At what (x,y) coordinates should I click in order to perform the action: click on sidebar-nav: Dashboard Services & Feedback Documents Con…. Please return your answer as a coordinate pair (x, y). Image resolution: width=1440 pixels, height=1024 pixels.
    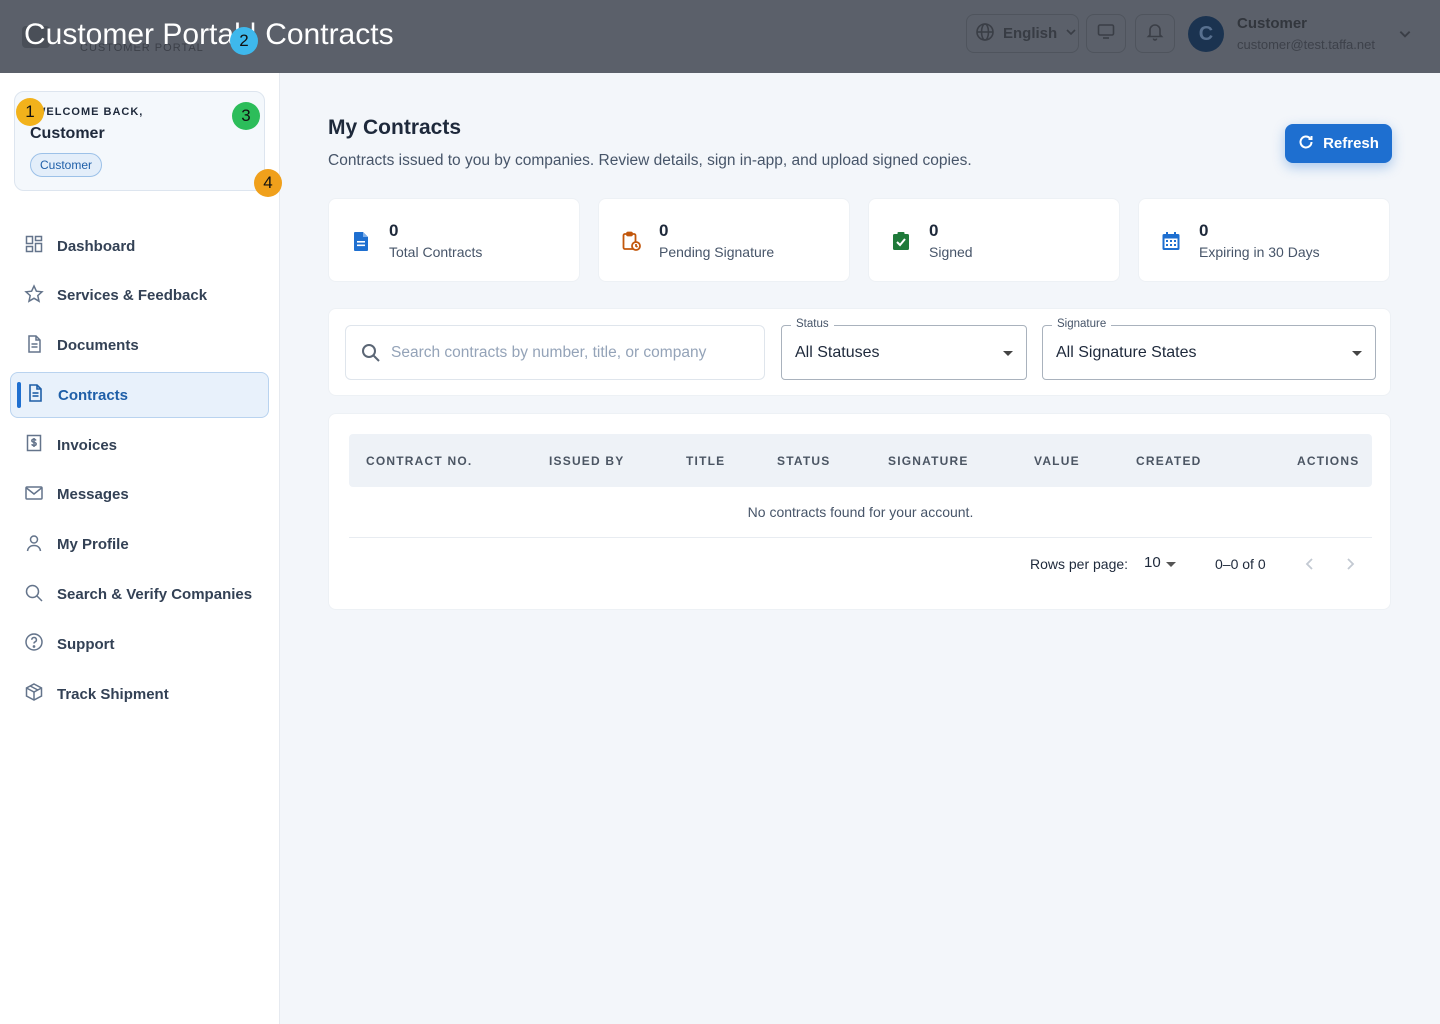
    Looking at the image, I should click on (139, 472).